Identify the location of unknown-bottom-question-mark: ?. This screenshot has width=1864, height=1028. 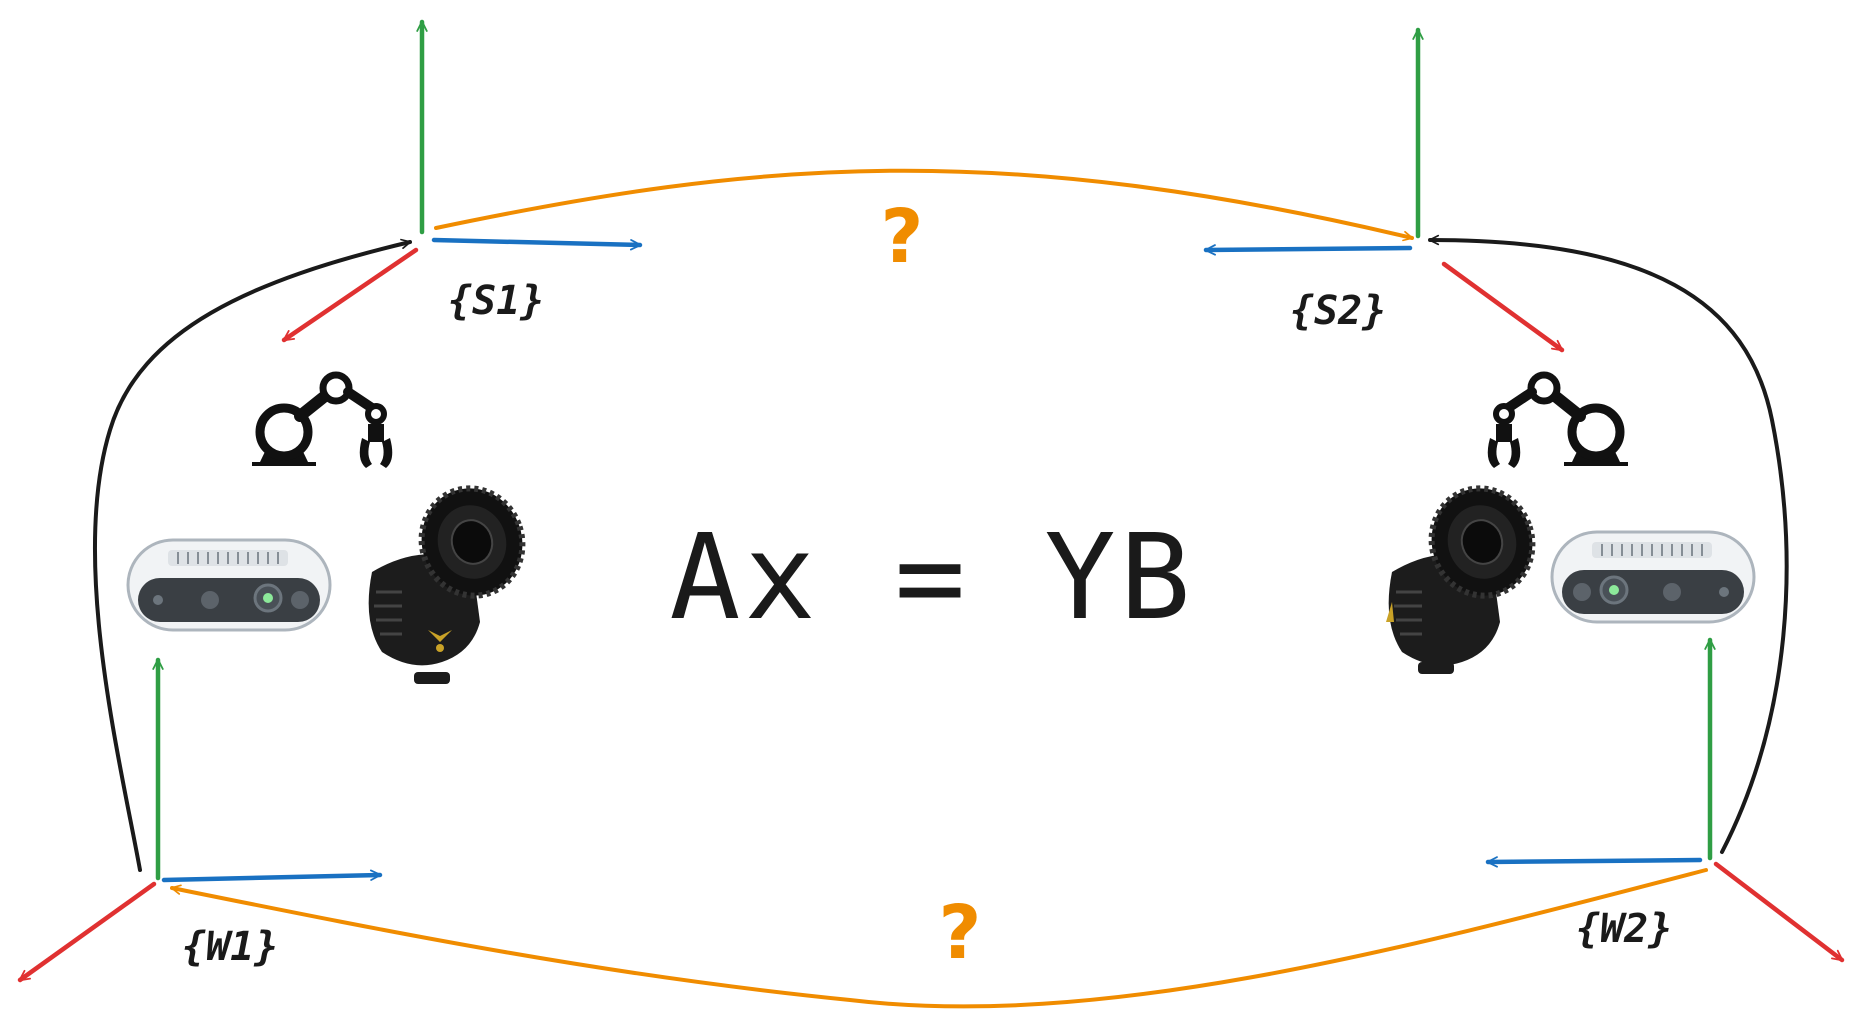
(960, 933).